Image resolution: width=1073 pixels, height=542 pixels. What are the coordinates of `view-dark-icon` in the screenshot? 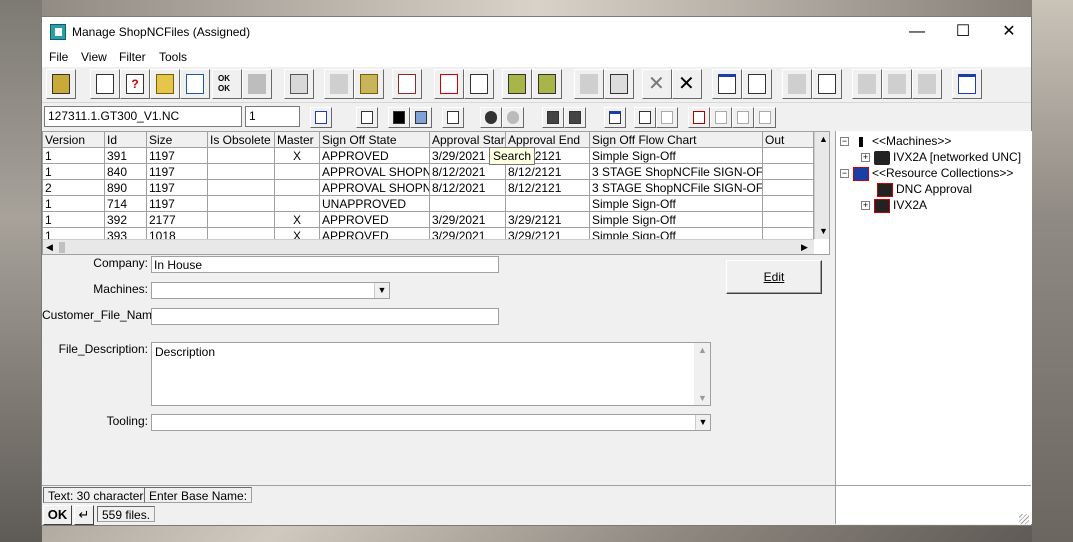 It's located at (399, 117).